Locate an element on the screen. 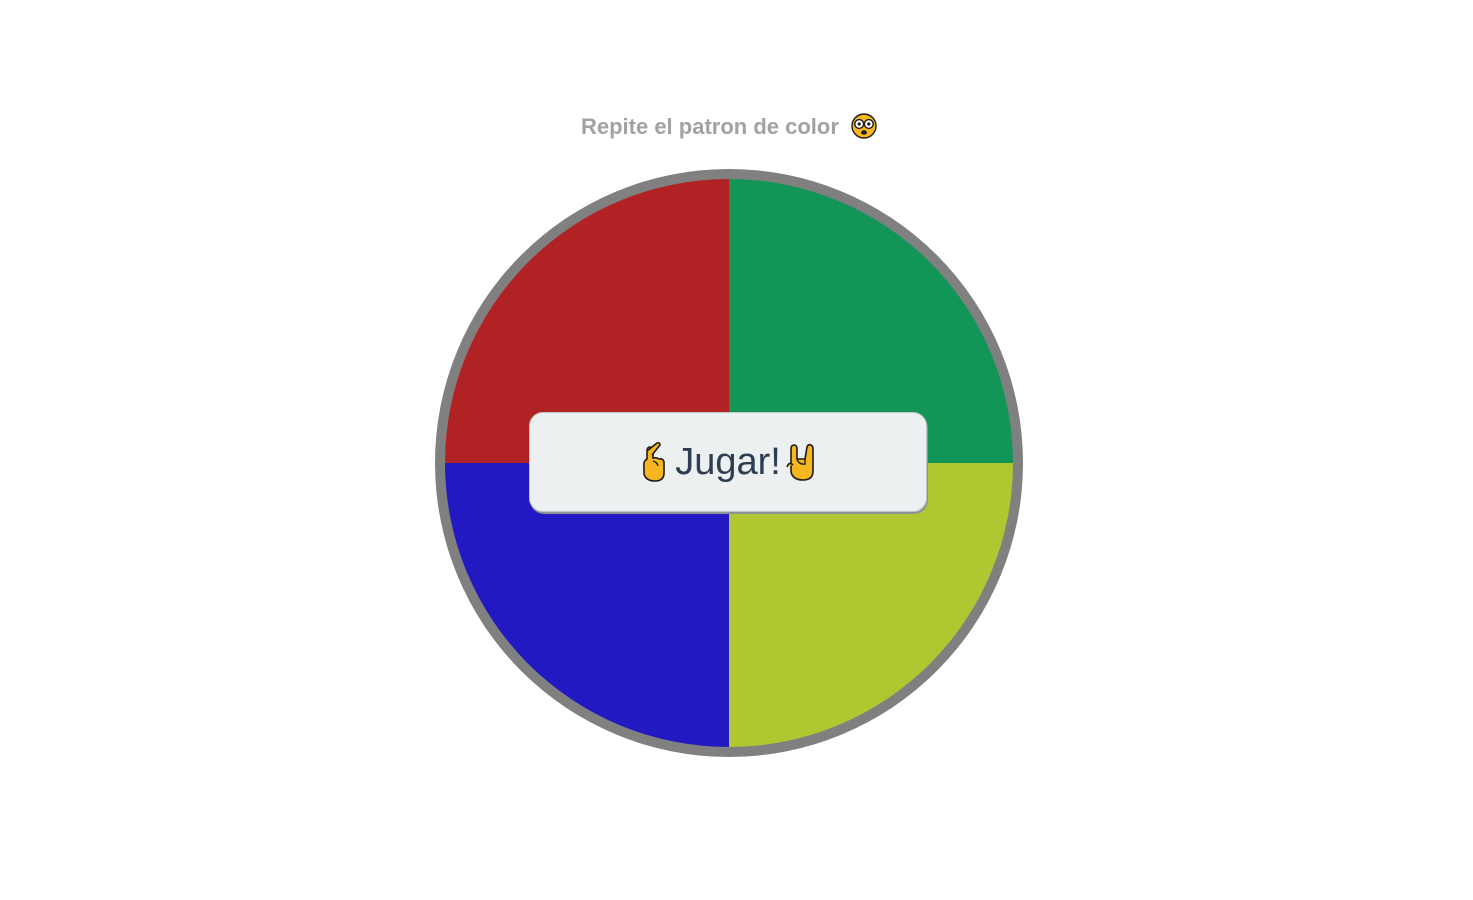 This screenshot has height=900, width=1473. face-with-glasses-icon is located at coordinates (864, 126).